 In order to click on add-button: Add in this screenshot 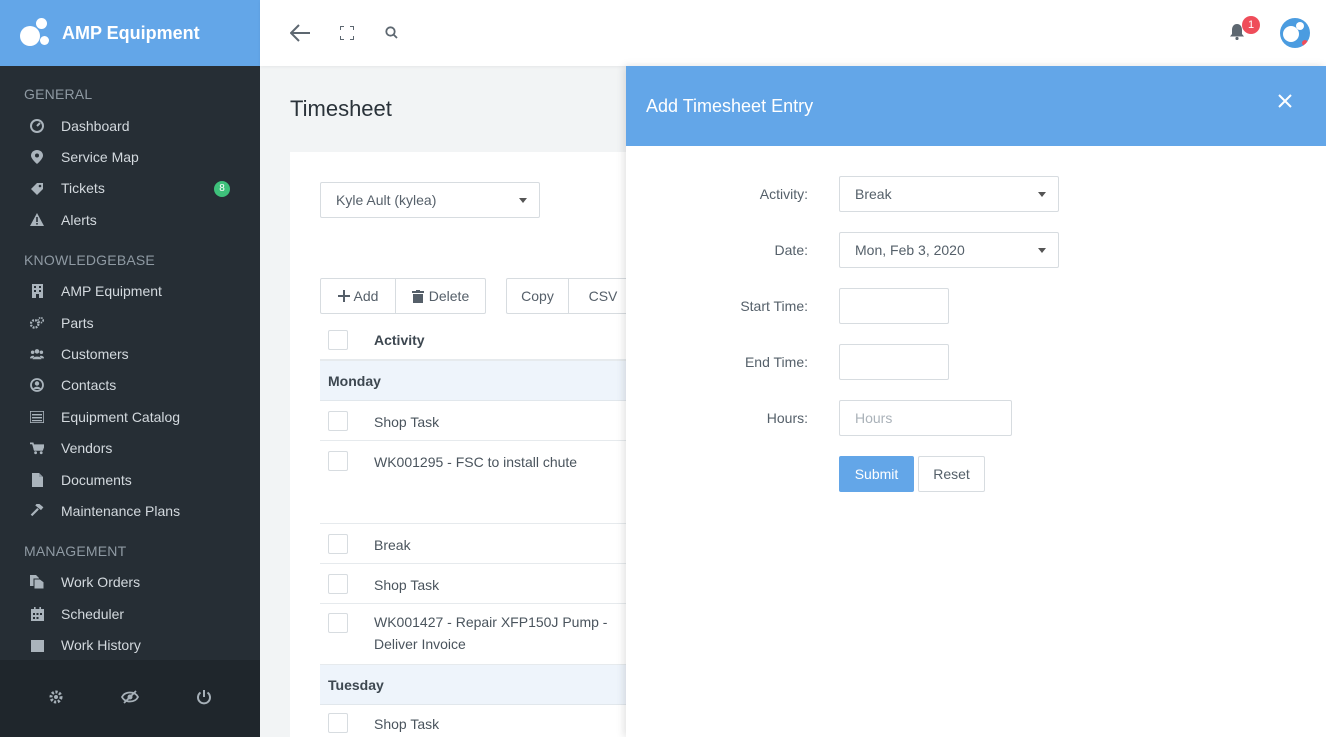, I will do `click(358, 296)`.